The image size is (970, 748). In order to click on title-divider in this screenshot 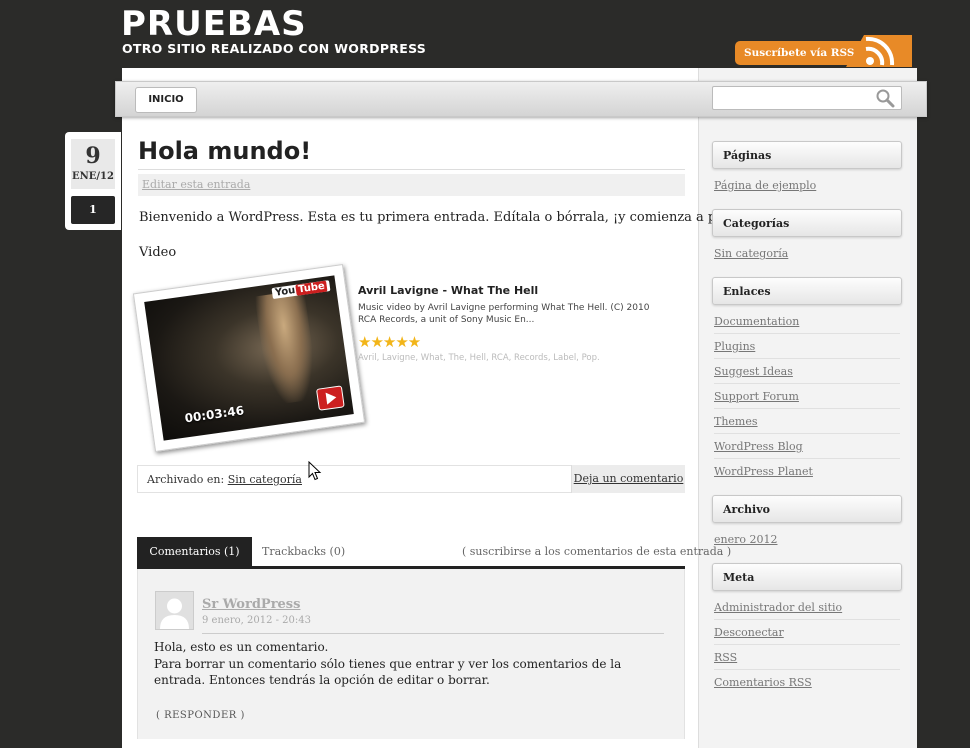, I will do `click(411, 169)`.